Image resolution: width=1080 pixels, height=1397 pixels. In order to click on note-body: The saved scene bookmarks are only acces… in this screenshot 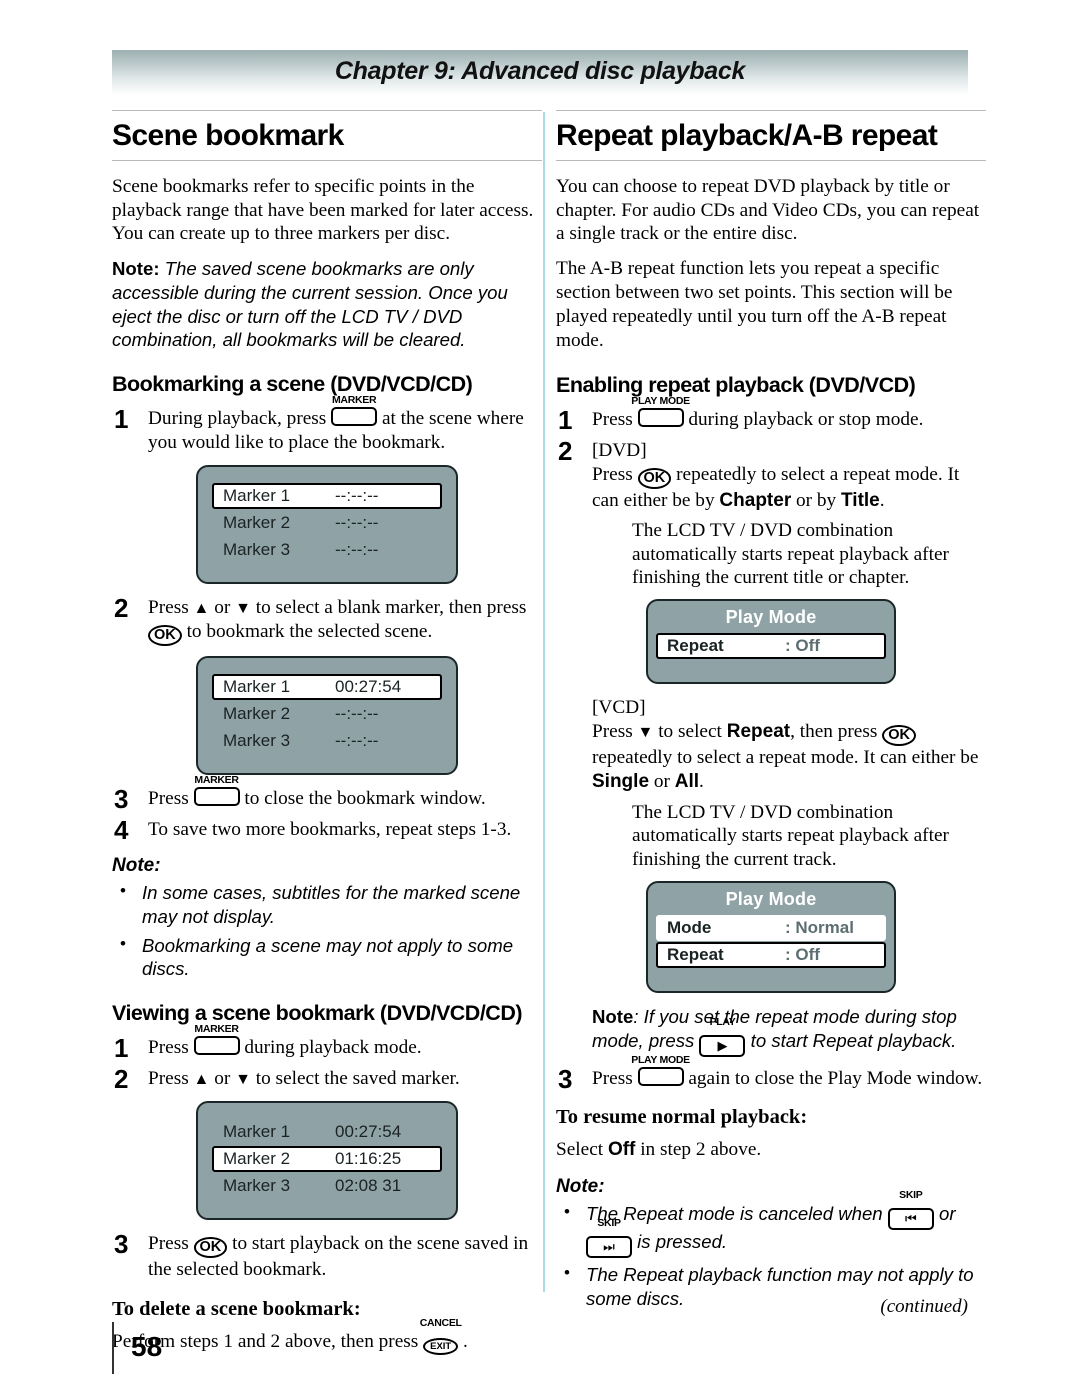, I will do `click(310, 304)`.